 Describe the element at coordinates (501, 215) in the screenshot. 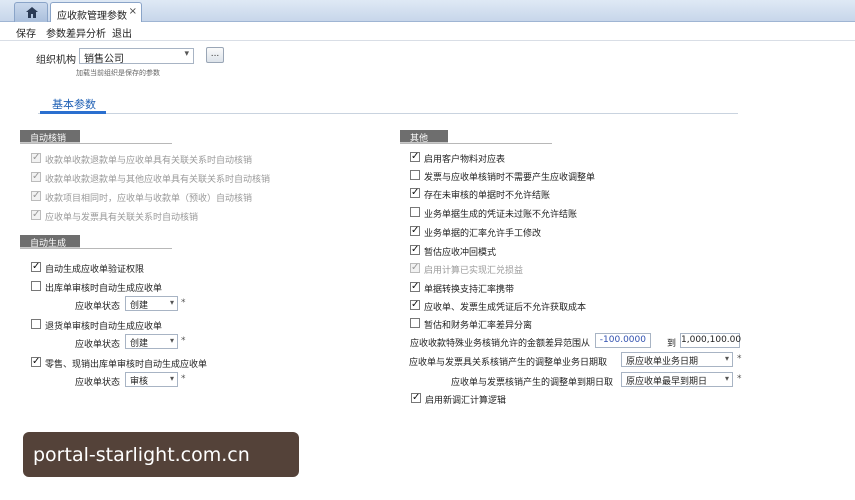

I see `option-label: 业务单据生成的凭证未过账不允许结账` at that location.